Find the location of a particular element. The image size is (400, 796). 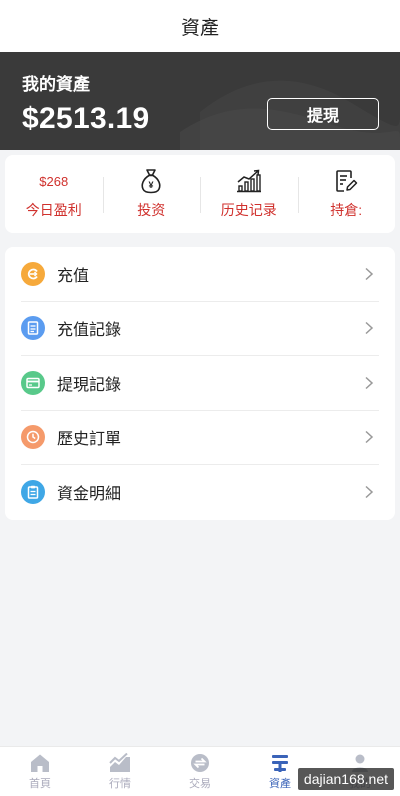

menu-item-recharge: 充值 is located at coordinates (200, 274).